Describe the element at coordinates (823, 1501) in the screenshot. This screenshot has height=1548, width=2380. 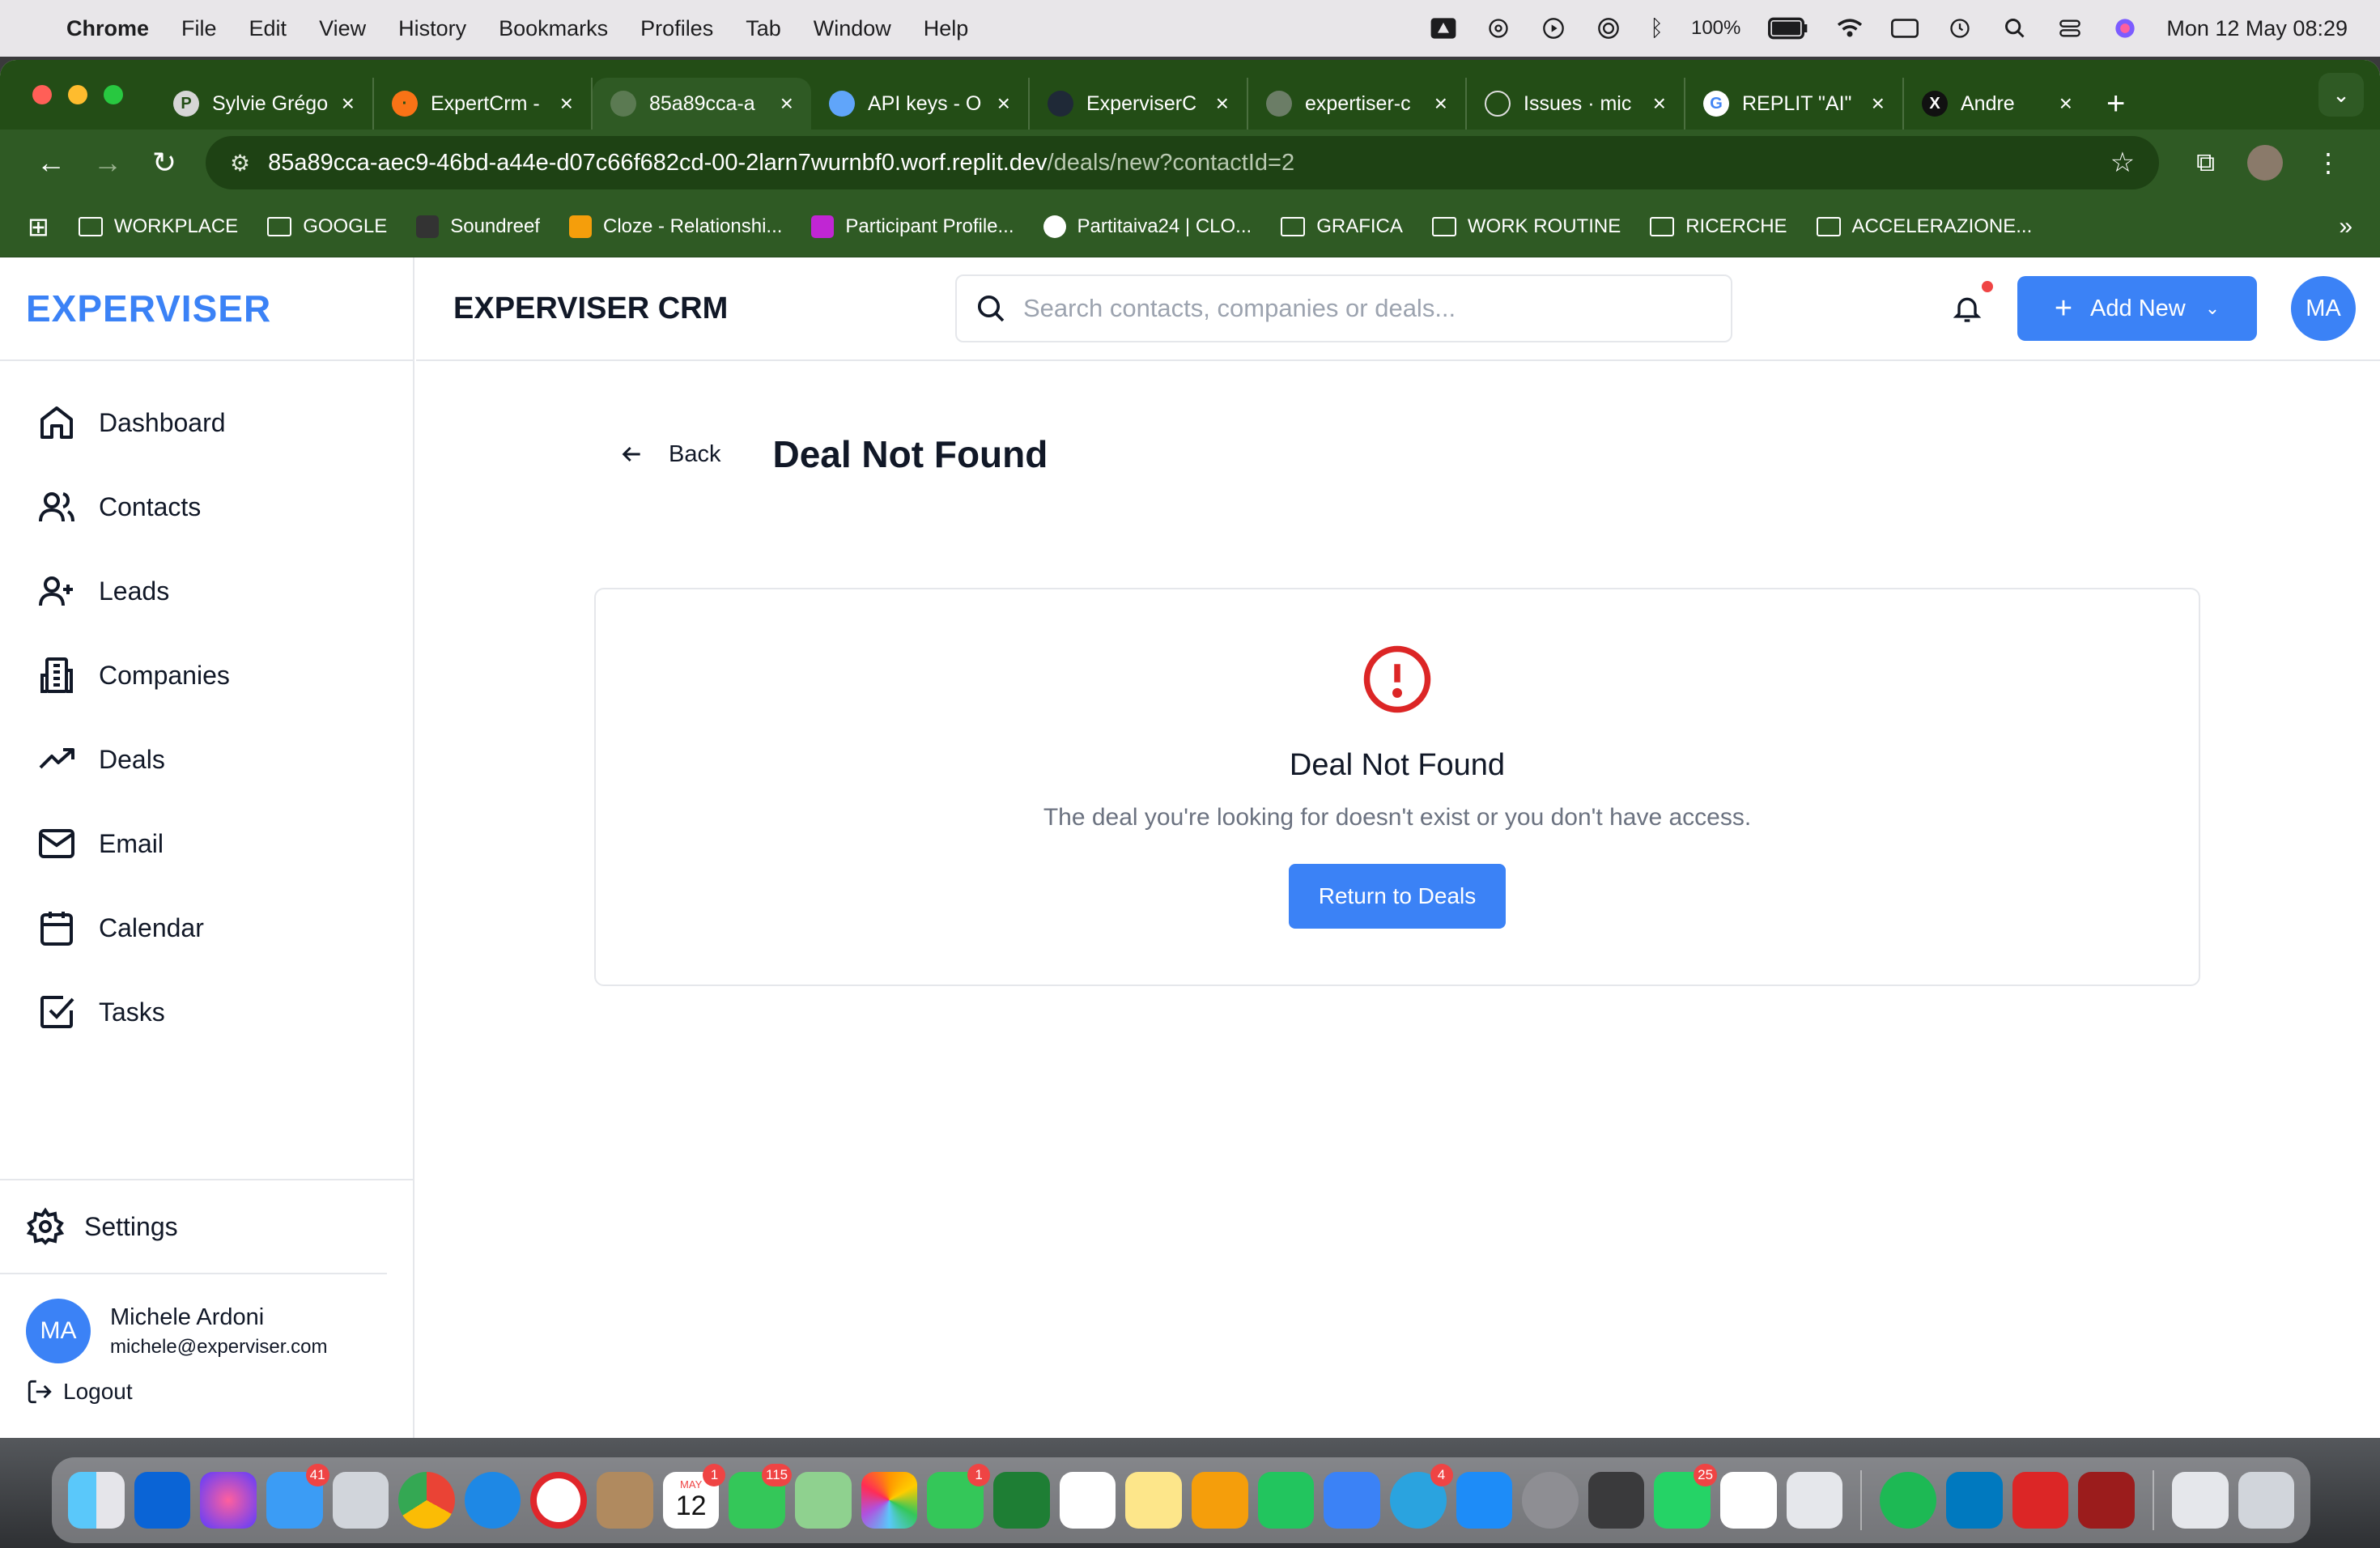
I see `maps-app-icon` at that location.